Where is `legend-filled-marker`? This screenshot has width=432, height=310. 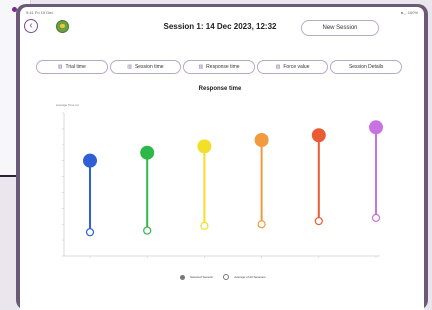
legend-filled-marker is located at coordinates (182, 277).